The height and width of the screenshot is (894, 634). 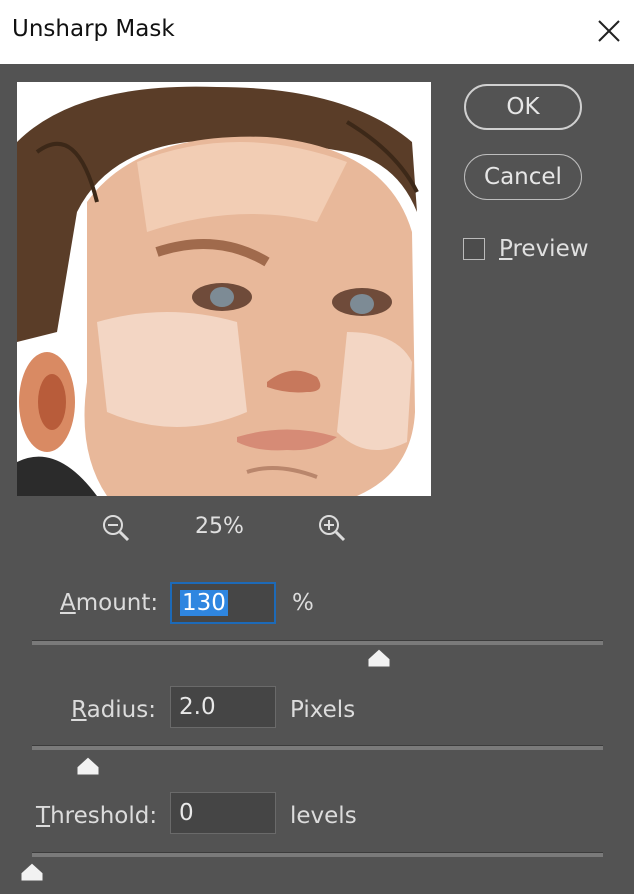 What do you see at coordinates (523, 177) in the screenshot?
I see `cancel-button: Cancel` at bounding box center [523, 177].